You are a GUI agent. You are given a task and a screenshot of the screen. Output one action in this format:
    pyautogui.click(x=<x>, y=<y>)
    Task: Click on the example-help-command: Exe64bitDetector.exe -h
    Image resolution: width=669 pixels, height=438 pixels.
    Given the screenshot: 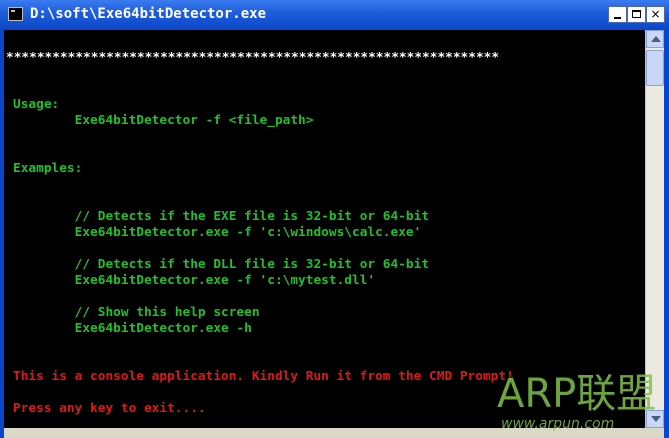 What is the action you would take?
    pyautogui.click(x=132, y=328)
    